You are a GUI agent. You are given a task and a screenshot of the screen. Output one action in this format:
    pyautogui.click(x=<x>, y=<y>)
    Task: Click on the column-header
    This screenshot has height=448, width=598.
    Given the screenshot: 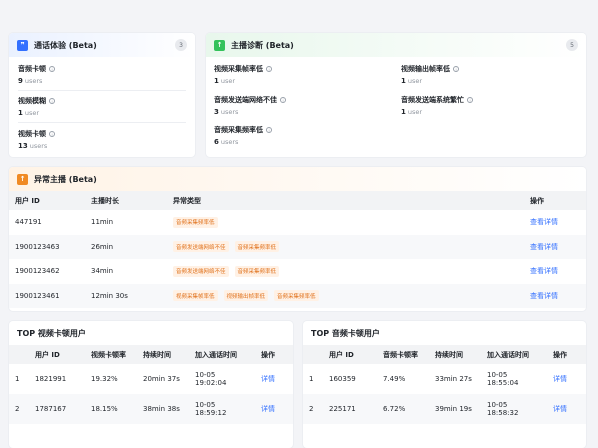 What is the action you would take?
    pyautogui.click(x=22, y=354)
    